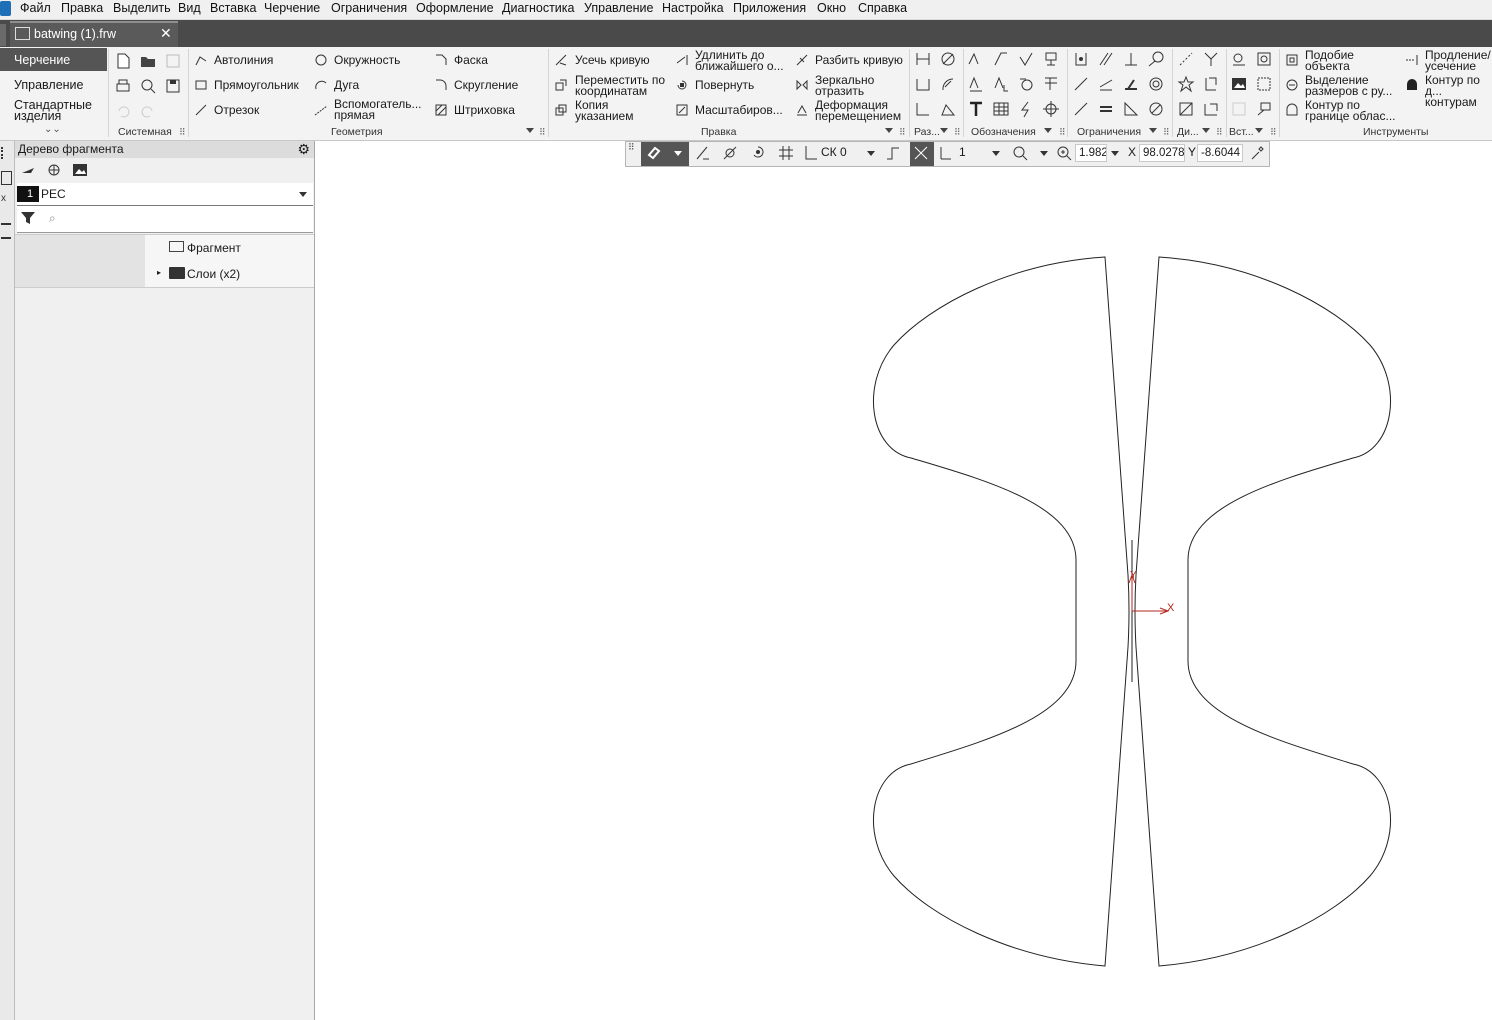 The width and height of the screenshot is (1492, 1020). I want to click on insert-object-icon, so click(1264, 84).